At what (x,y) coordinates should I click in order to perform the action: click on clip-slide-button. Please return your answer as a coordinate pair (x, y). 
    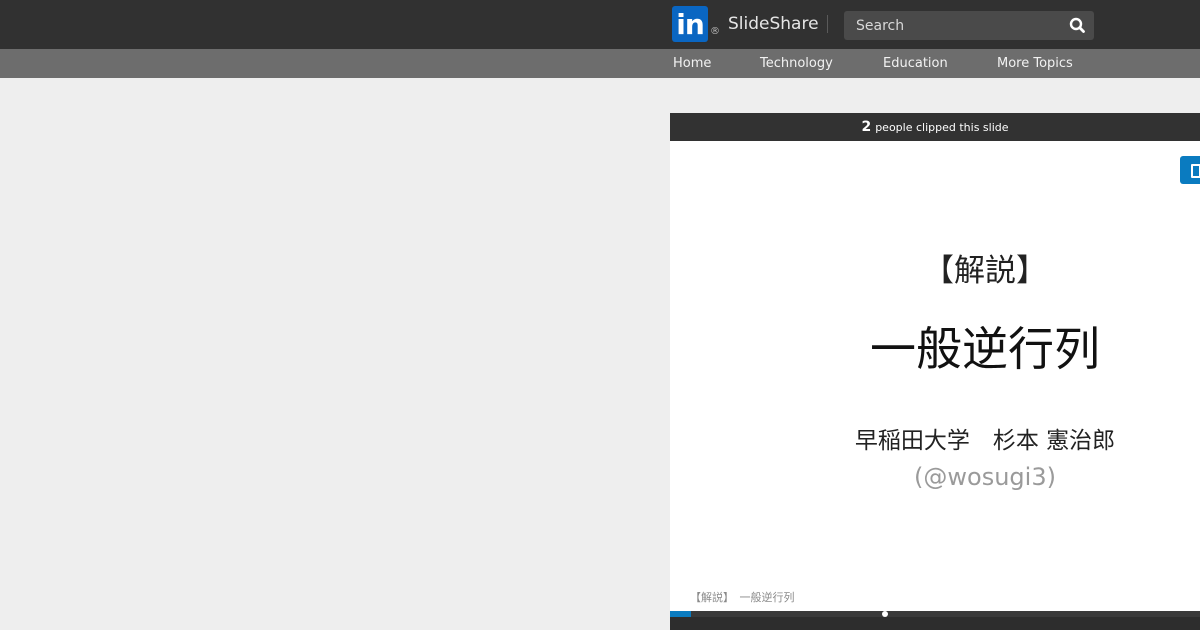
    Looking at the image, I should click on (1190, 170).